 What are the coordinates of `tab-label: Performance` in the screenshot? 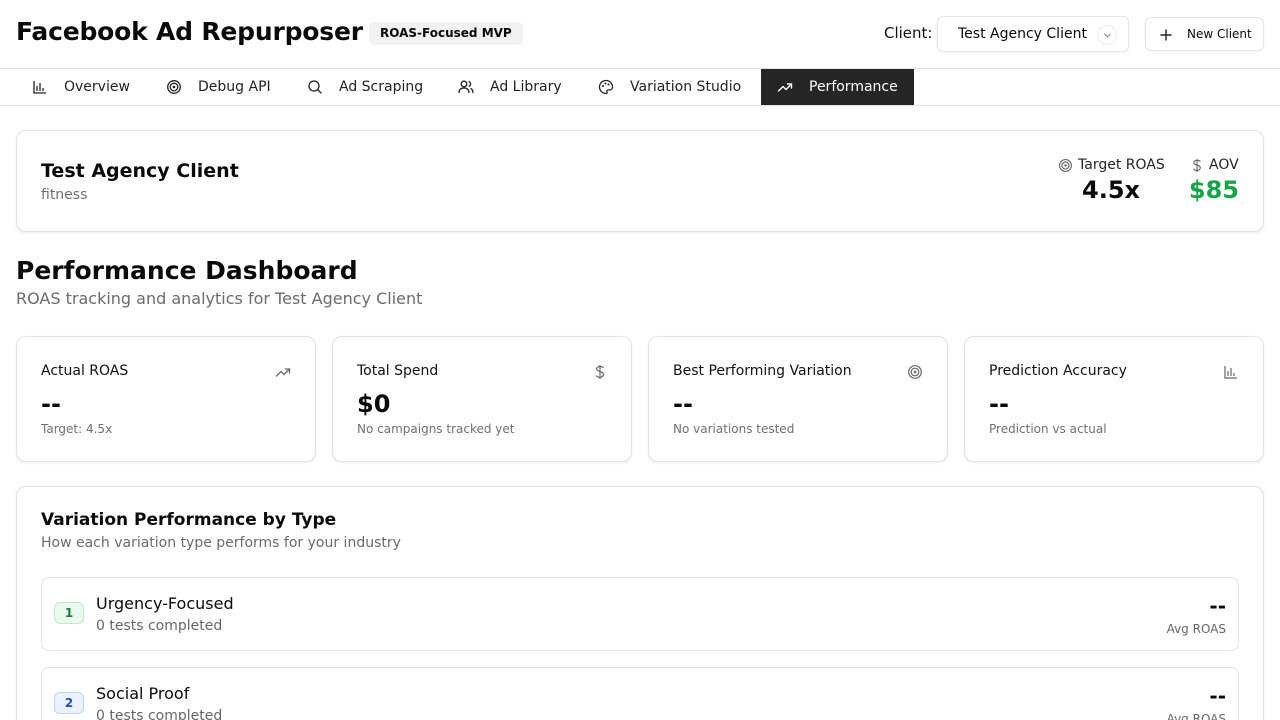 It's located at (853, 87).